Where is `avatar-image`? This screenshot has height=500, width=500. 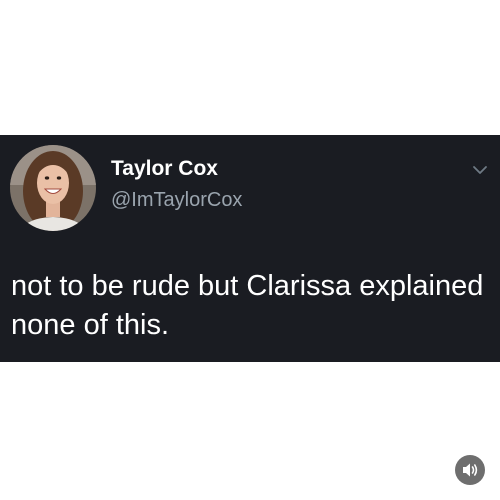
avatar-image is located at coordinates (53, 188).